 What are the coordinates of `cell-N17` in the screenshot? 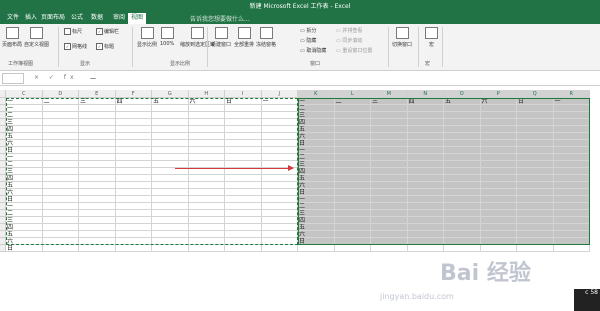 It's located at (425, 213).